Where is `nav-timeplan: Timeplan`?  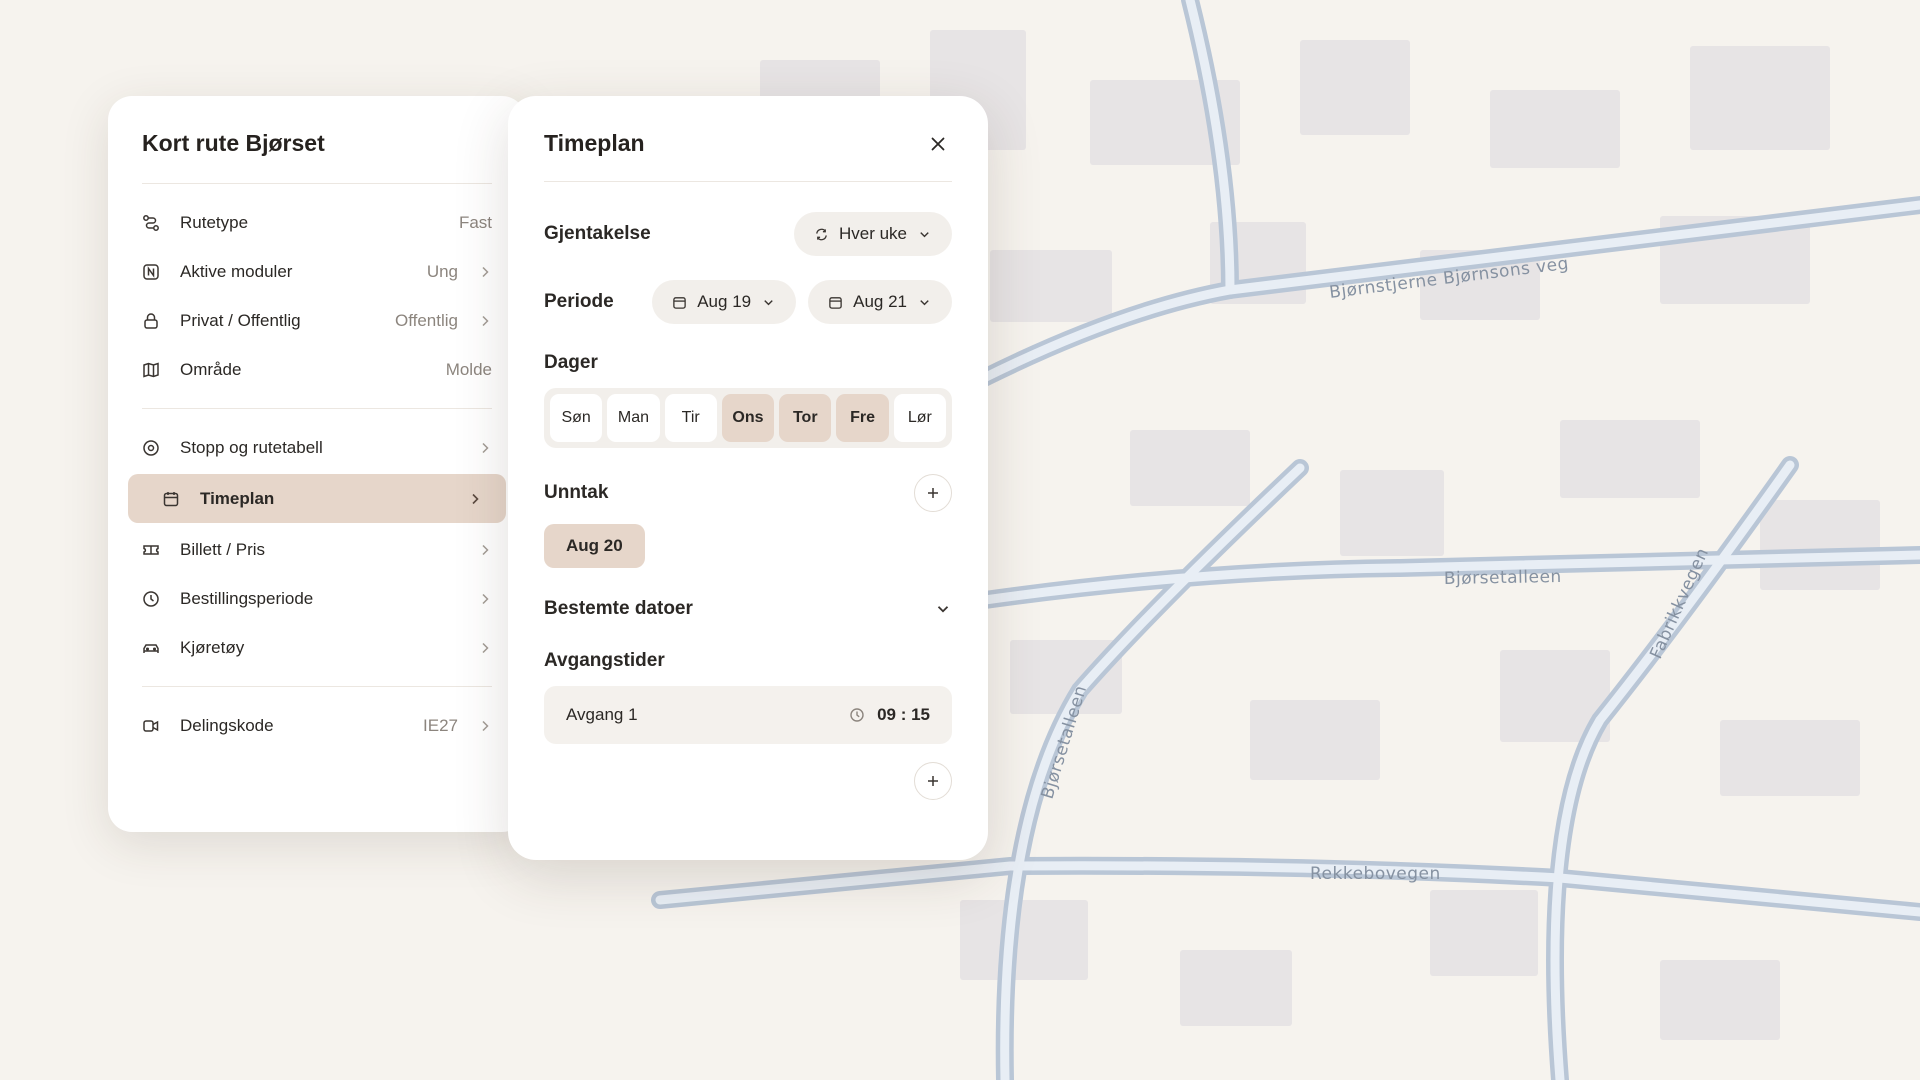 nav-timeplan: Timeplan is located at coordinates (317, 498).